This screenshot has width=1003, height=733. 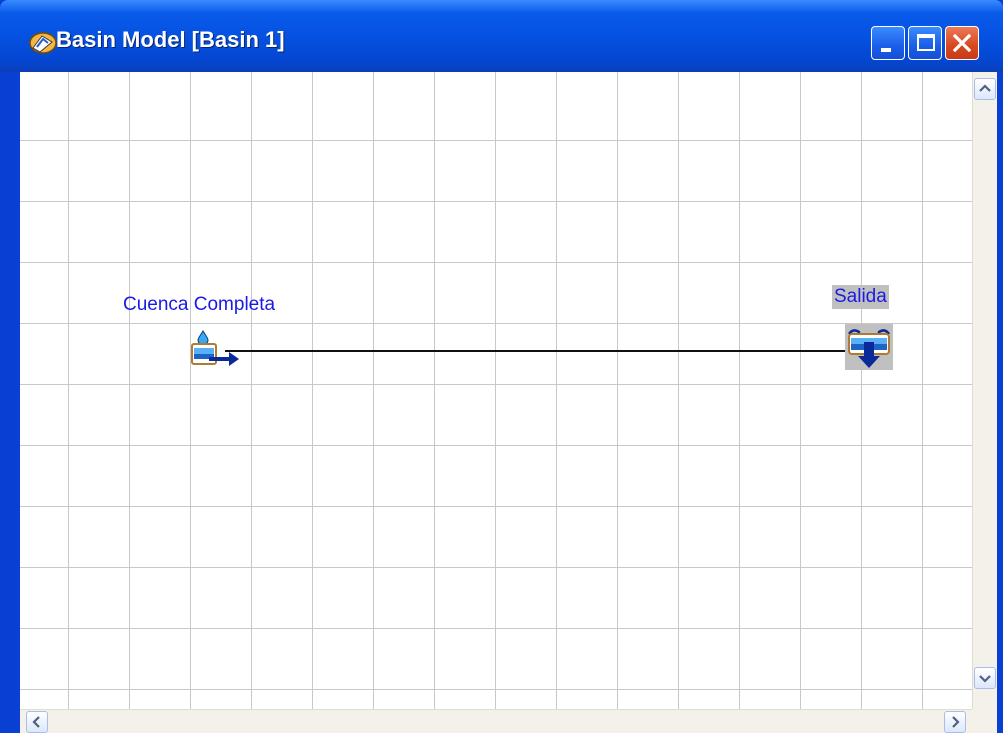 I want to click on scroll-down-arrow-icon, so click(x=985, y=678).